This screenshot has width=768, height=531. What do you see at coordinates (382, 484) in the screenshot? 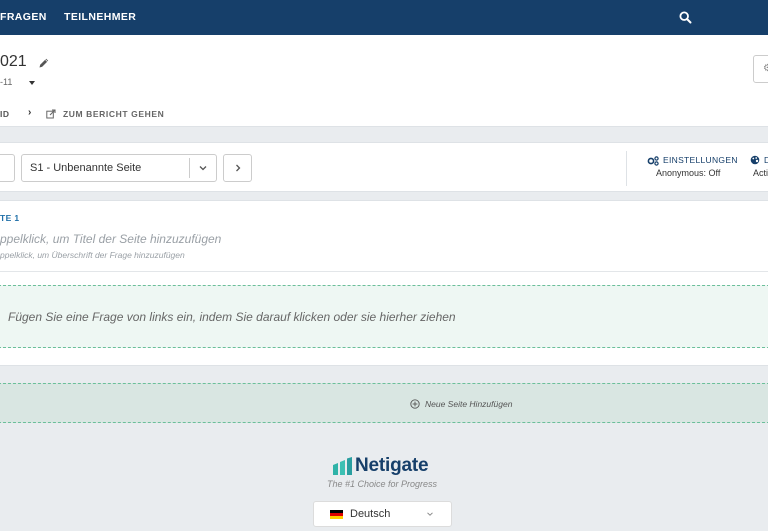
I see `brand-tagline: The #1 Choice for Progress` at bounding box center [382, 484].